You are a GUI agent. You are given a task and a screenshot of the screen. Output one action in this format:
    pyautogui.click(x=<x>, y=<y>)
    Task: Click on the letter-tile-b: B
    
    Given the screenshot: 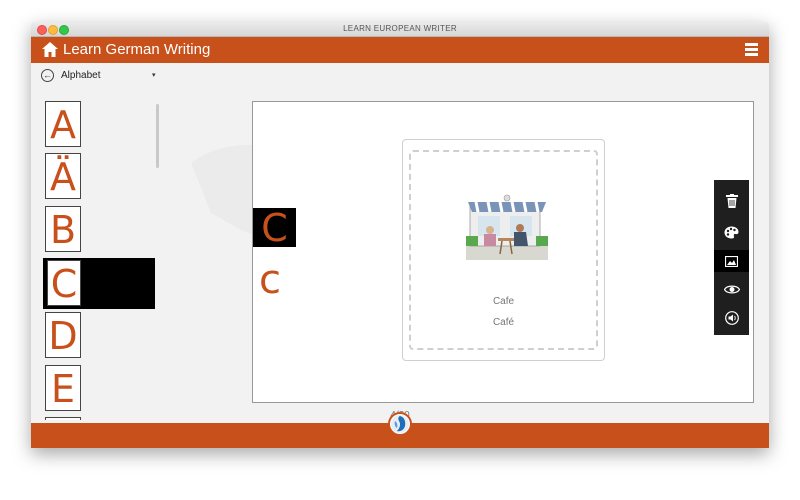 What is the action you would take?
    pyautogui.click(x=63, y=229)
    